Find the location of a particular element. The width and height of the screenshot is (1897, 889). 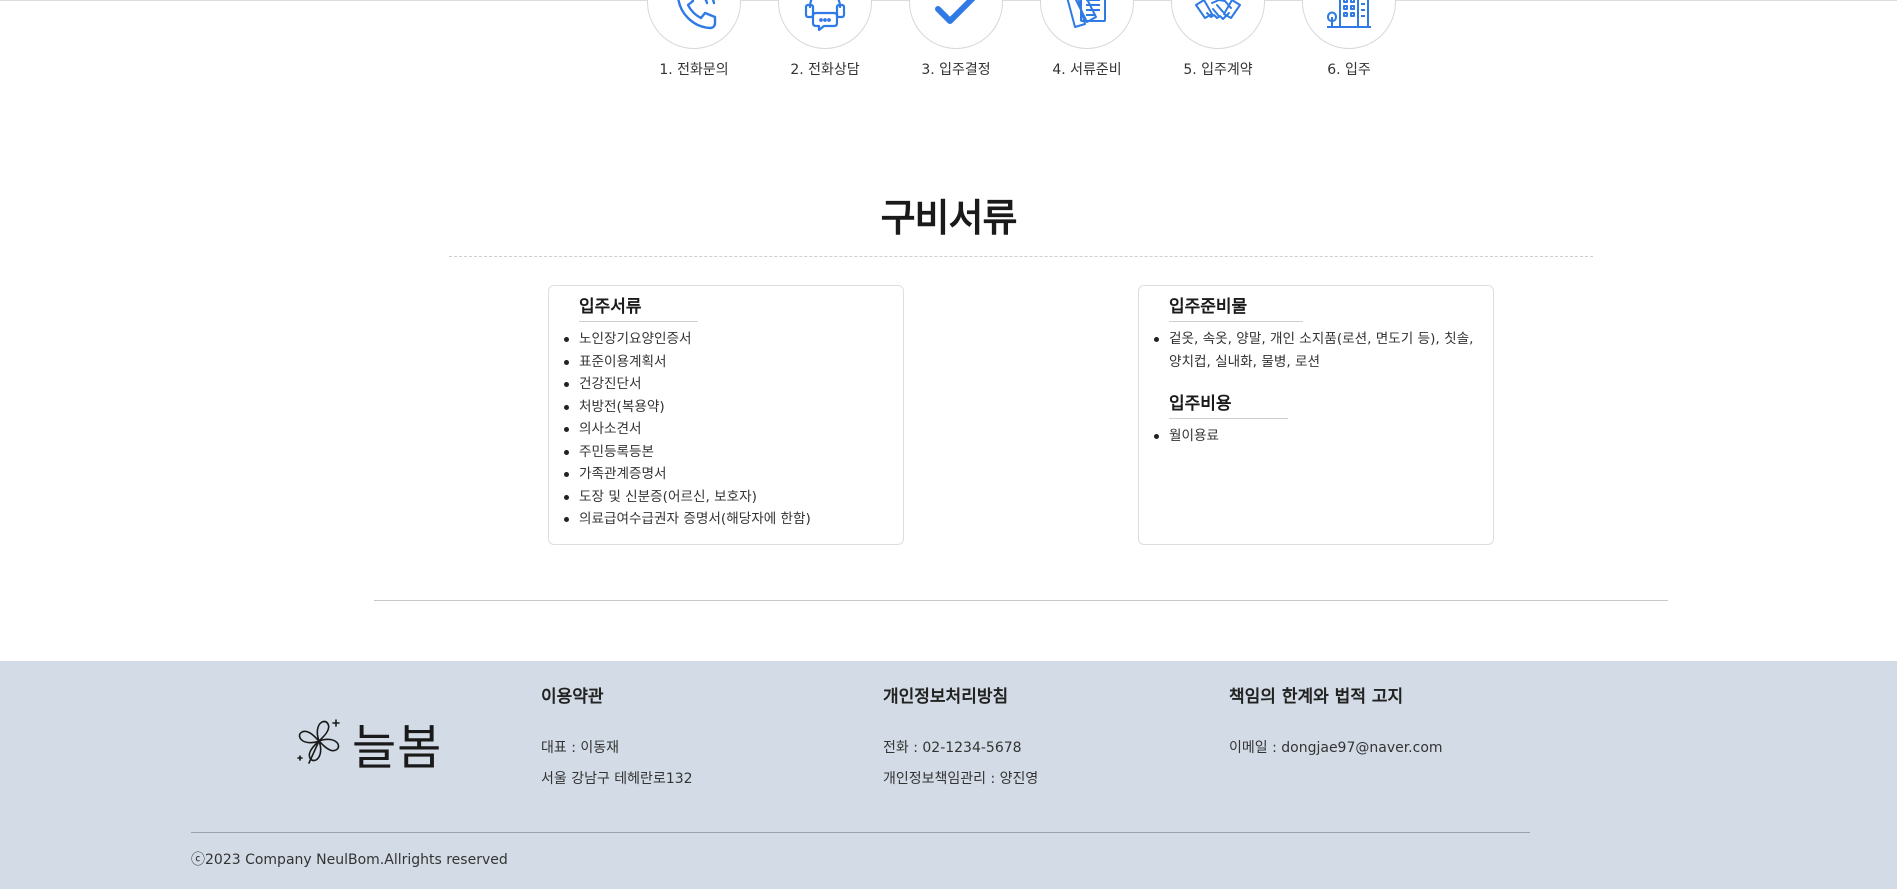

privacy-policy-link: 개인정보처리방침 is located at coordinates (960, 694).